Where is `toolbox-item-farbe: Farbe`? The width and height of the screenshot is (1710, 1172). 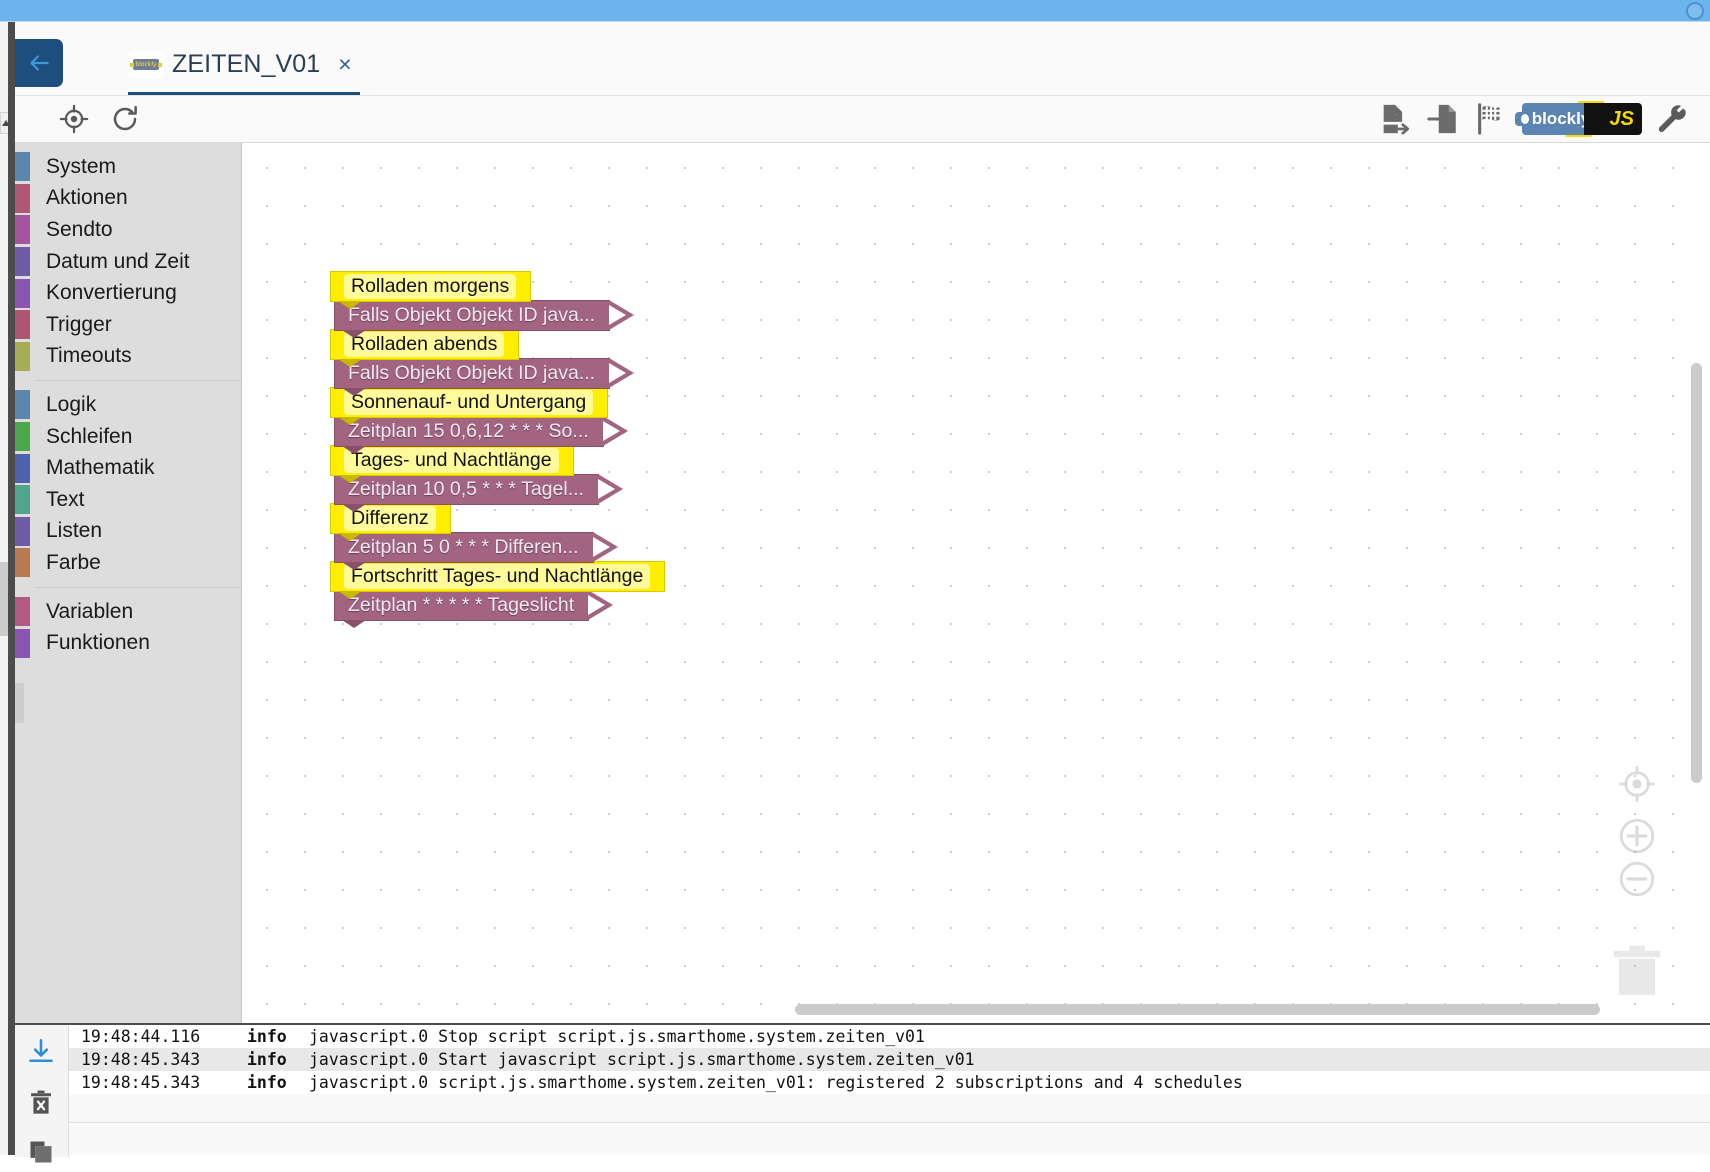 toolbox-item-farbe: Farbe is located at coordinates (128, 563).